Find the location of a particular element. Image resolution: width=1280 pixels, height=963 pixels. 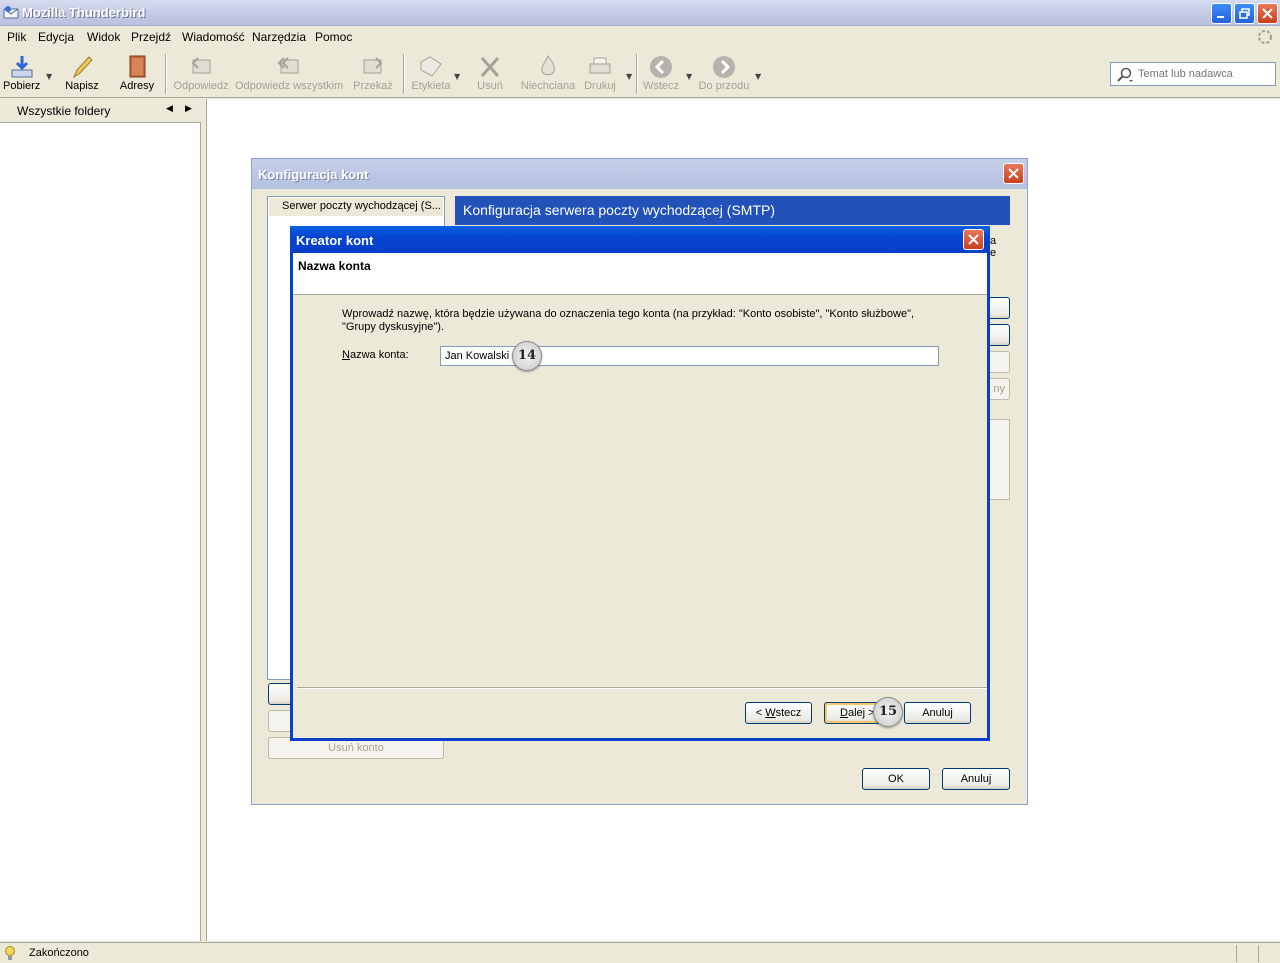

step-marker-14: 14 is located at coordinates (527, 356).